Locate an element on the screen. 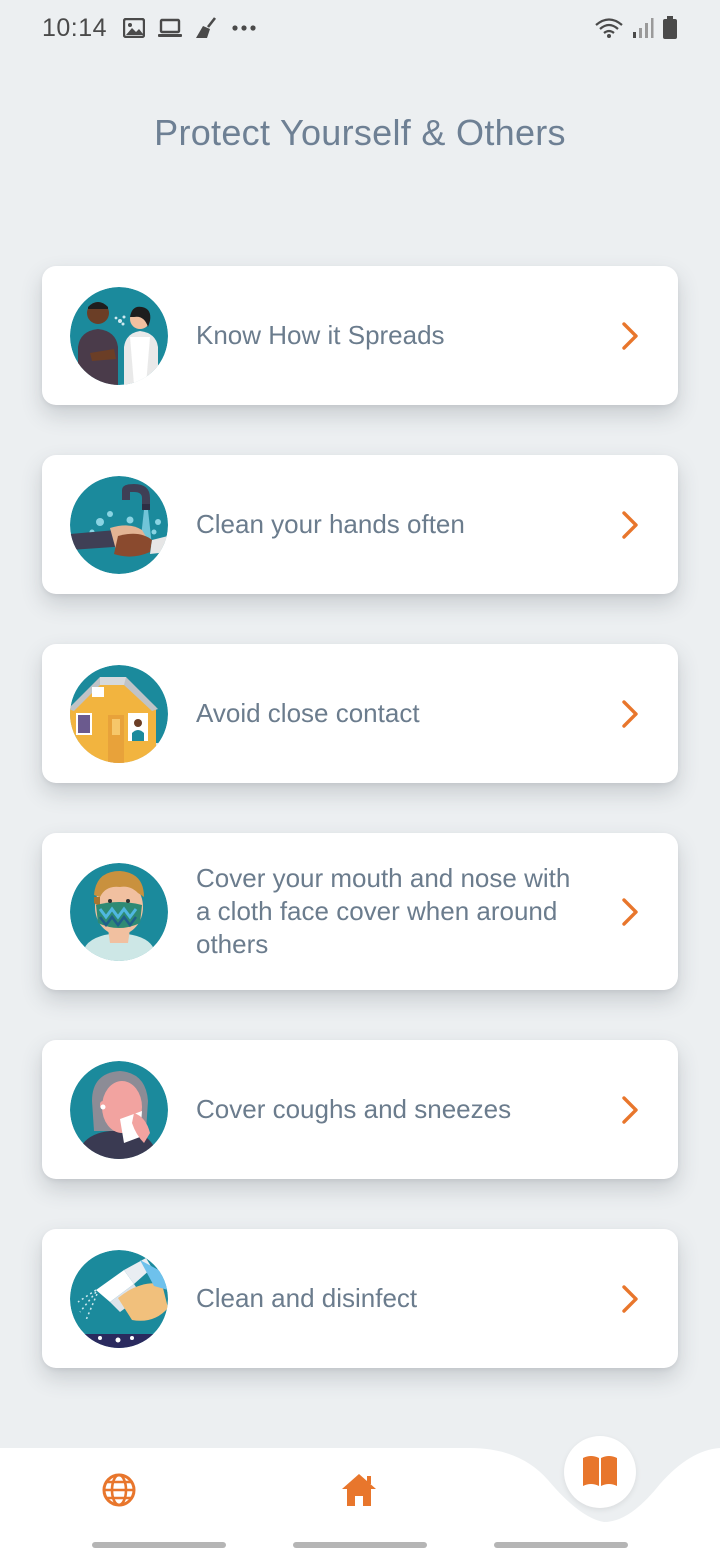 The image size is (720, 1560). card-know-how-it-spreads: Know How it Spreads is located at coordinates (360, 335).